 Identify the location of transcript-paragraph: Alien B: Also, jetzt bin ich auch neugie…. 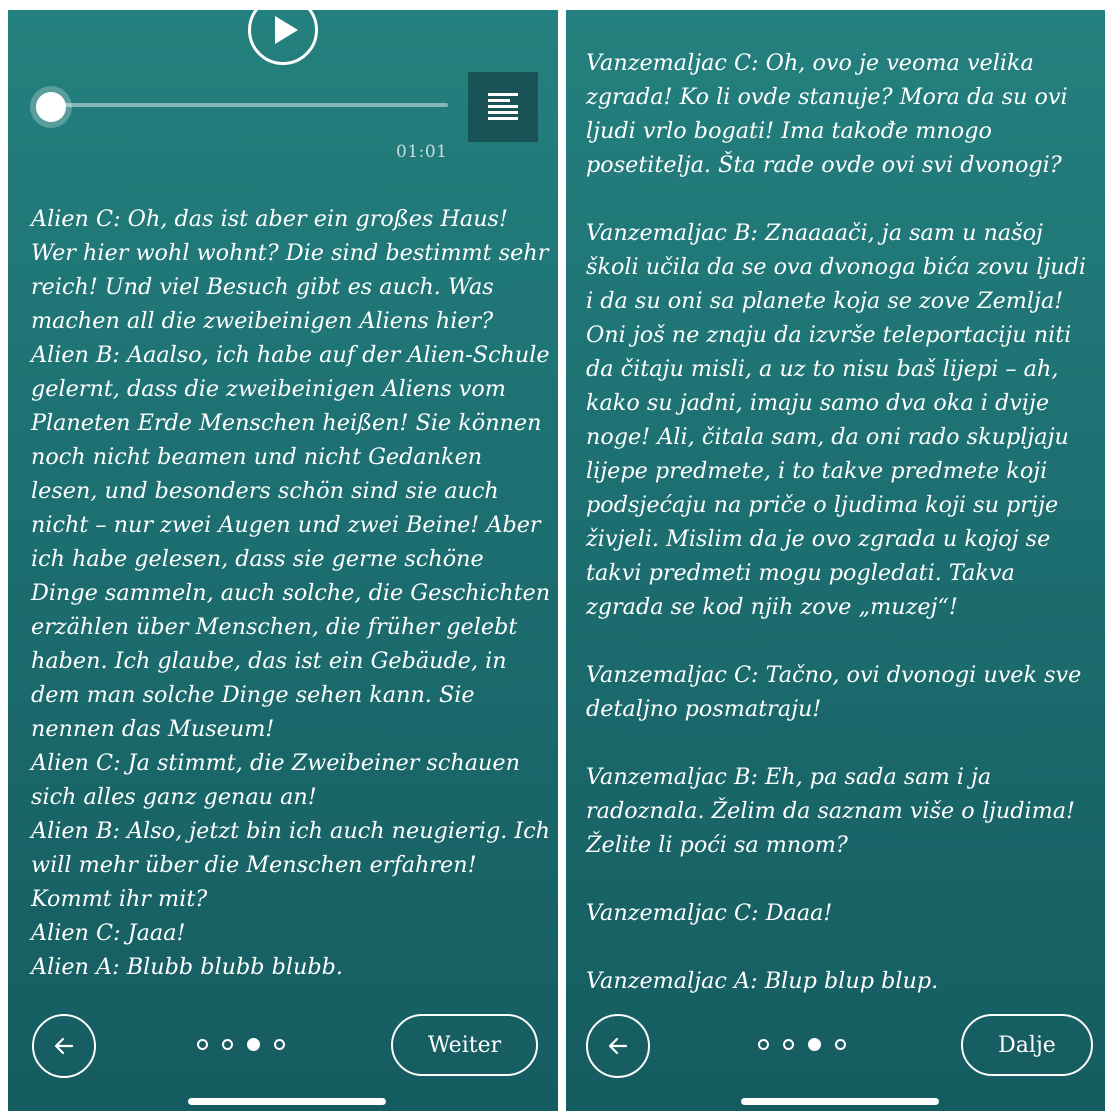
(291, 865).